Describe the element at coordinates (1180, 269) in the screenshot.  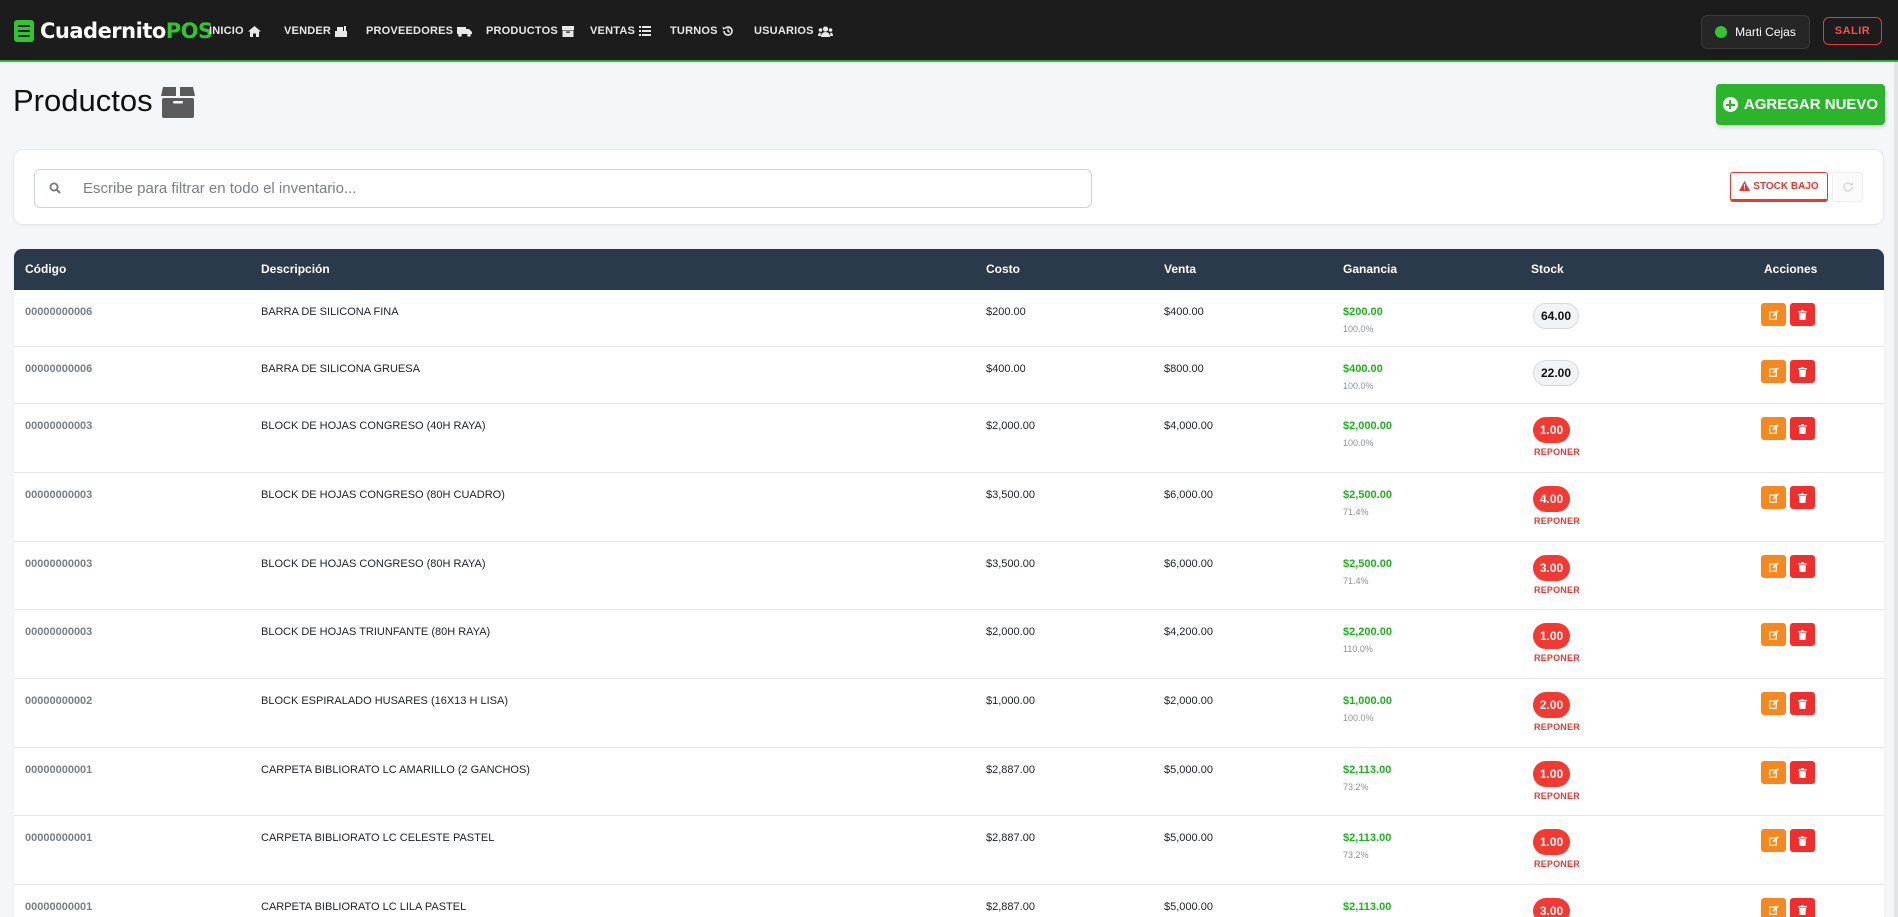
I see `header-sale: Venta` at that location.